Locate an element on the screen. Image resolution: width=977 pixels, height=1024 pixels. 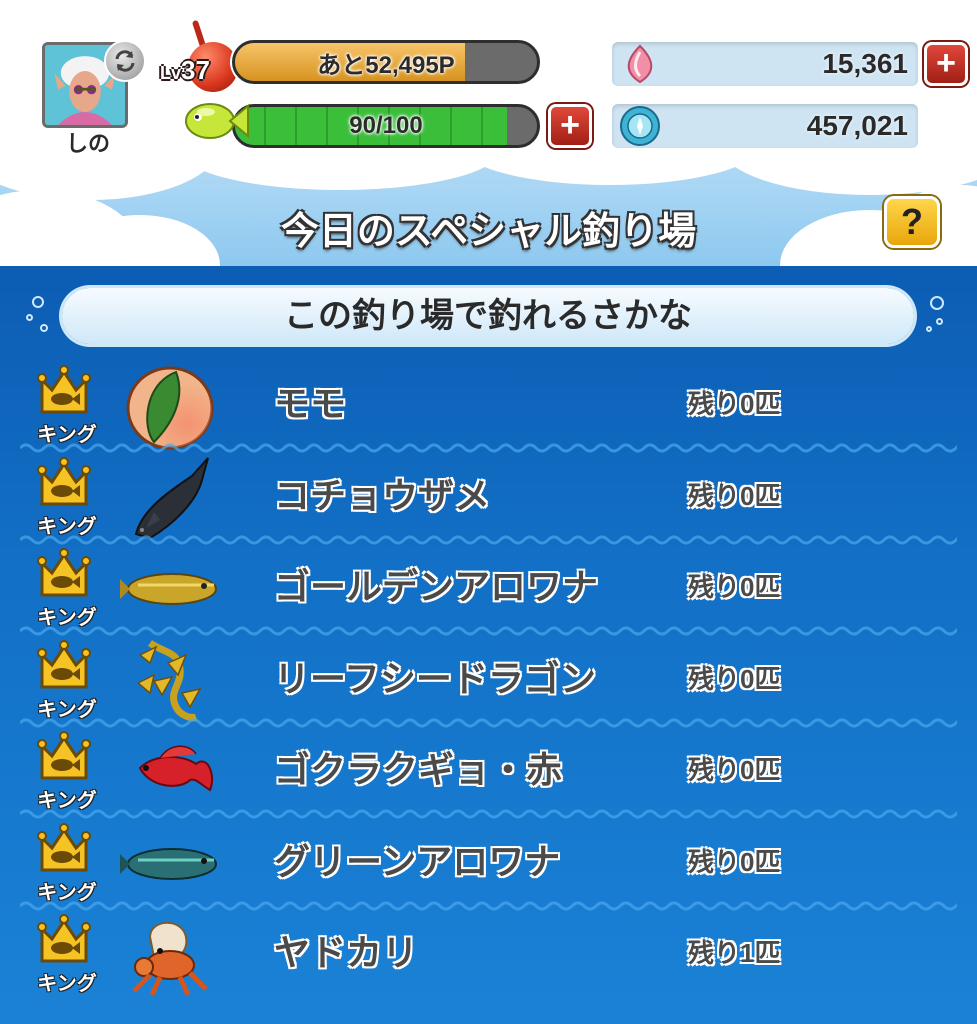
coin-value: 457,021 is located at coordinates (857, 125).